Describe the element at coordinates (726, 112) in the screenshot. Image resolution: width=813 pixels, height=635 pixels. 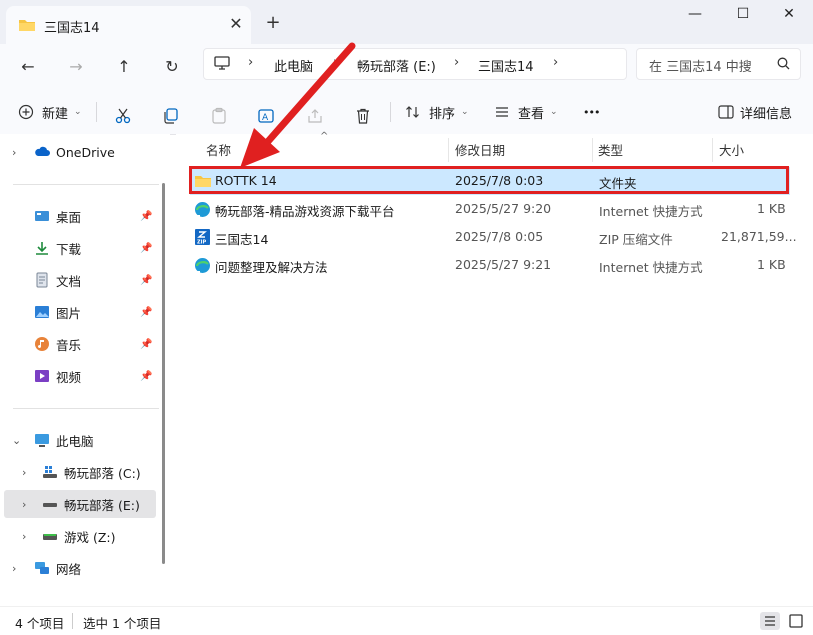
I see `details-pane-icon` at that location.